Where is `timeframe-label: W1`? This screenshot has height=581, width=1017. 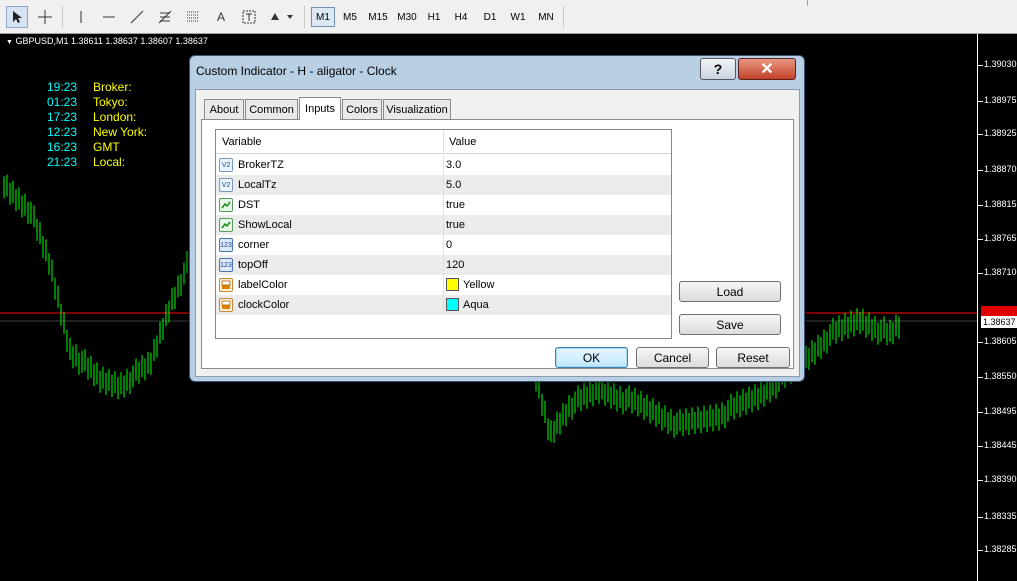
timeframe-label: W1 is located at coordinates (518, 17).